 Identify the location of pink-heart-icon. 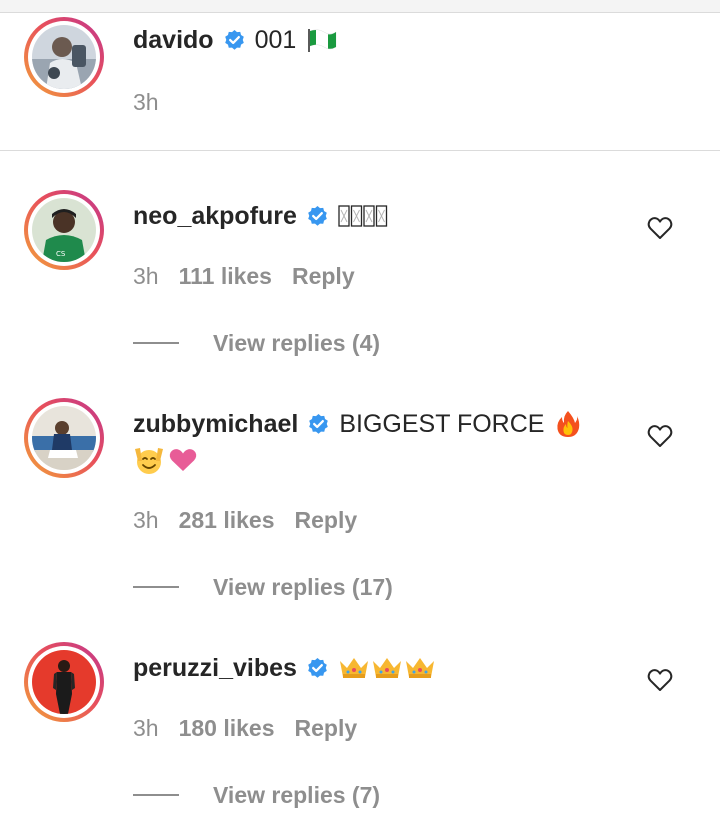
(183, 460).